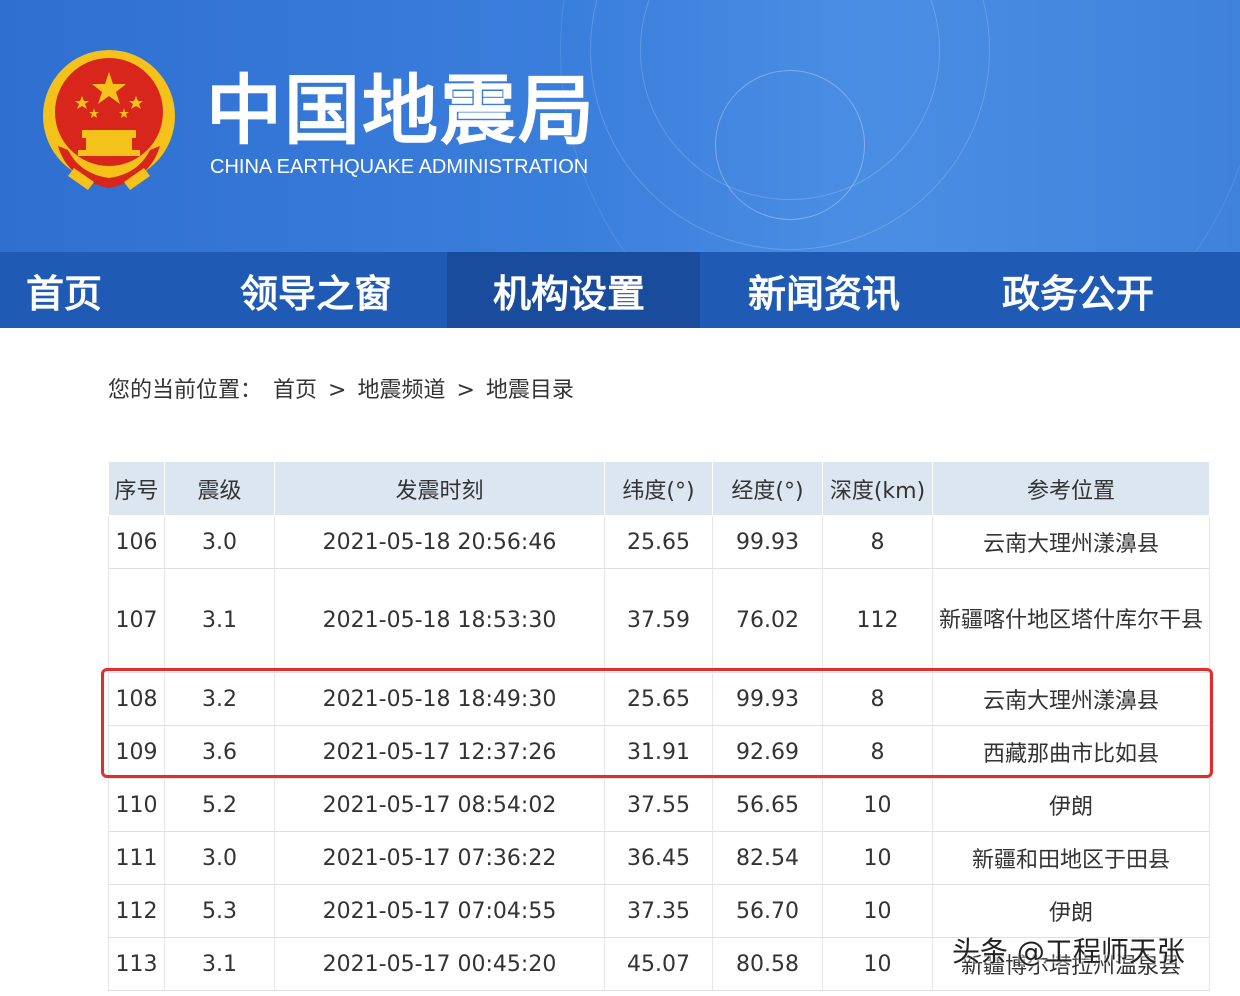  I want to click on cell-latitude: 37.55, so click(658, 805).